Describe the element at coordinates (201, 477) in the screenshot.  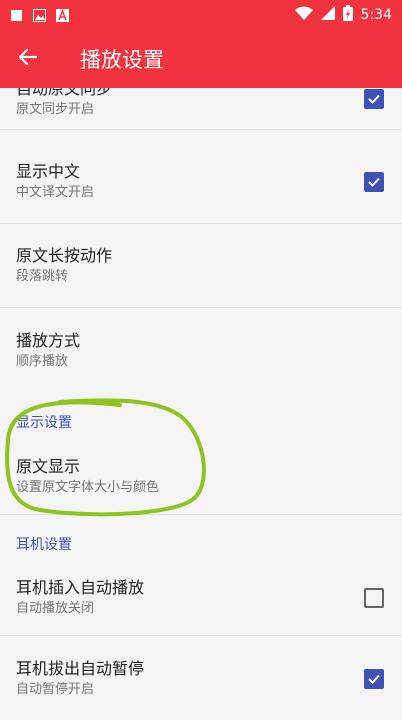
I see `setting-text-display: 原文显示 设置原文字体大小与颜色` at that location.